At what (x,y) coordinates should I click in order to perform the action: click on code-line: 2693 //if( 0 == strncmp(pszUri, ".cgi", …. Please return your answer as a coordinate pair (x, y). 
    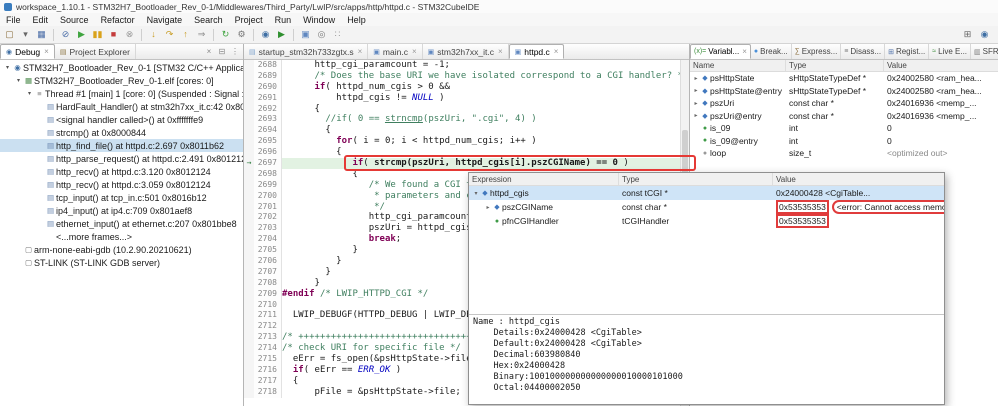
    Looking at the image, I should click on (466, 120).